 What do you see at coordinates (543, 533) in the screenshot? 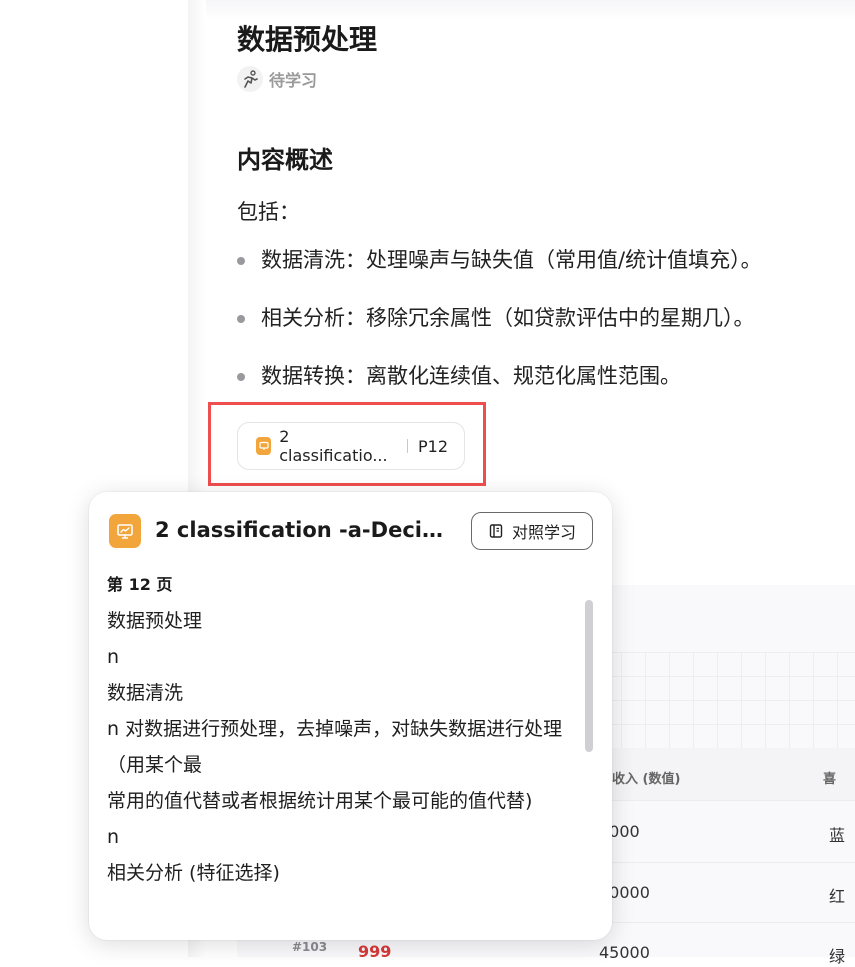
I see `compare-study-label: 对照学习` at bounding box center [543, 533].